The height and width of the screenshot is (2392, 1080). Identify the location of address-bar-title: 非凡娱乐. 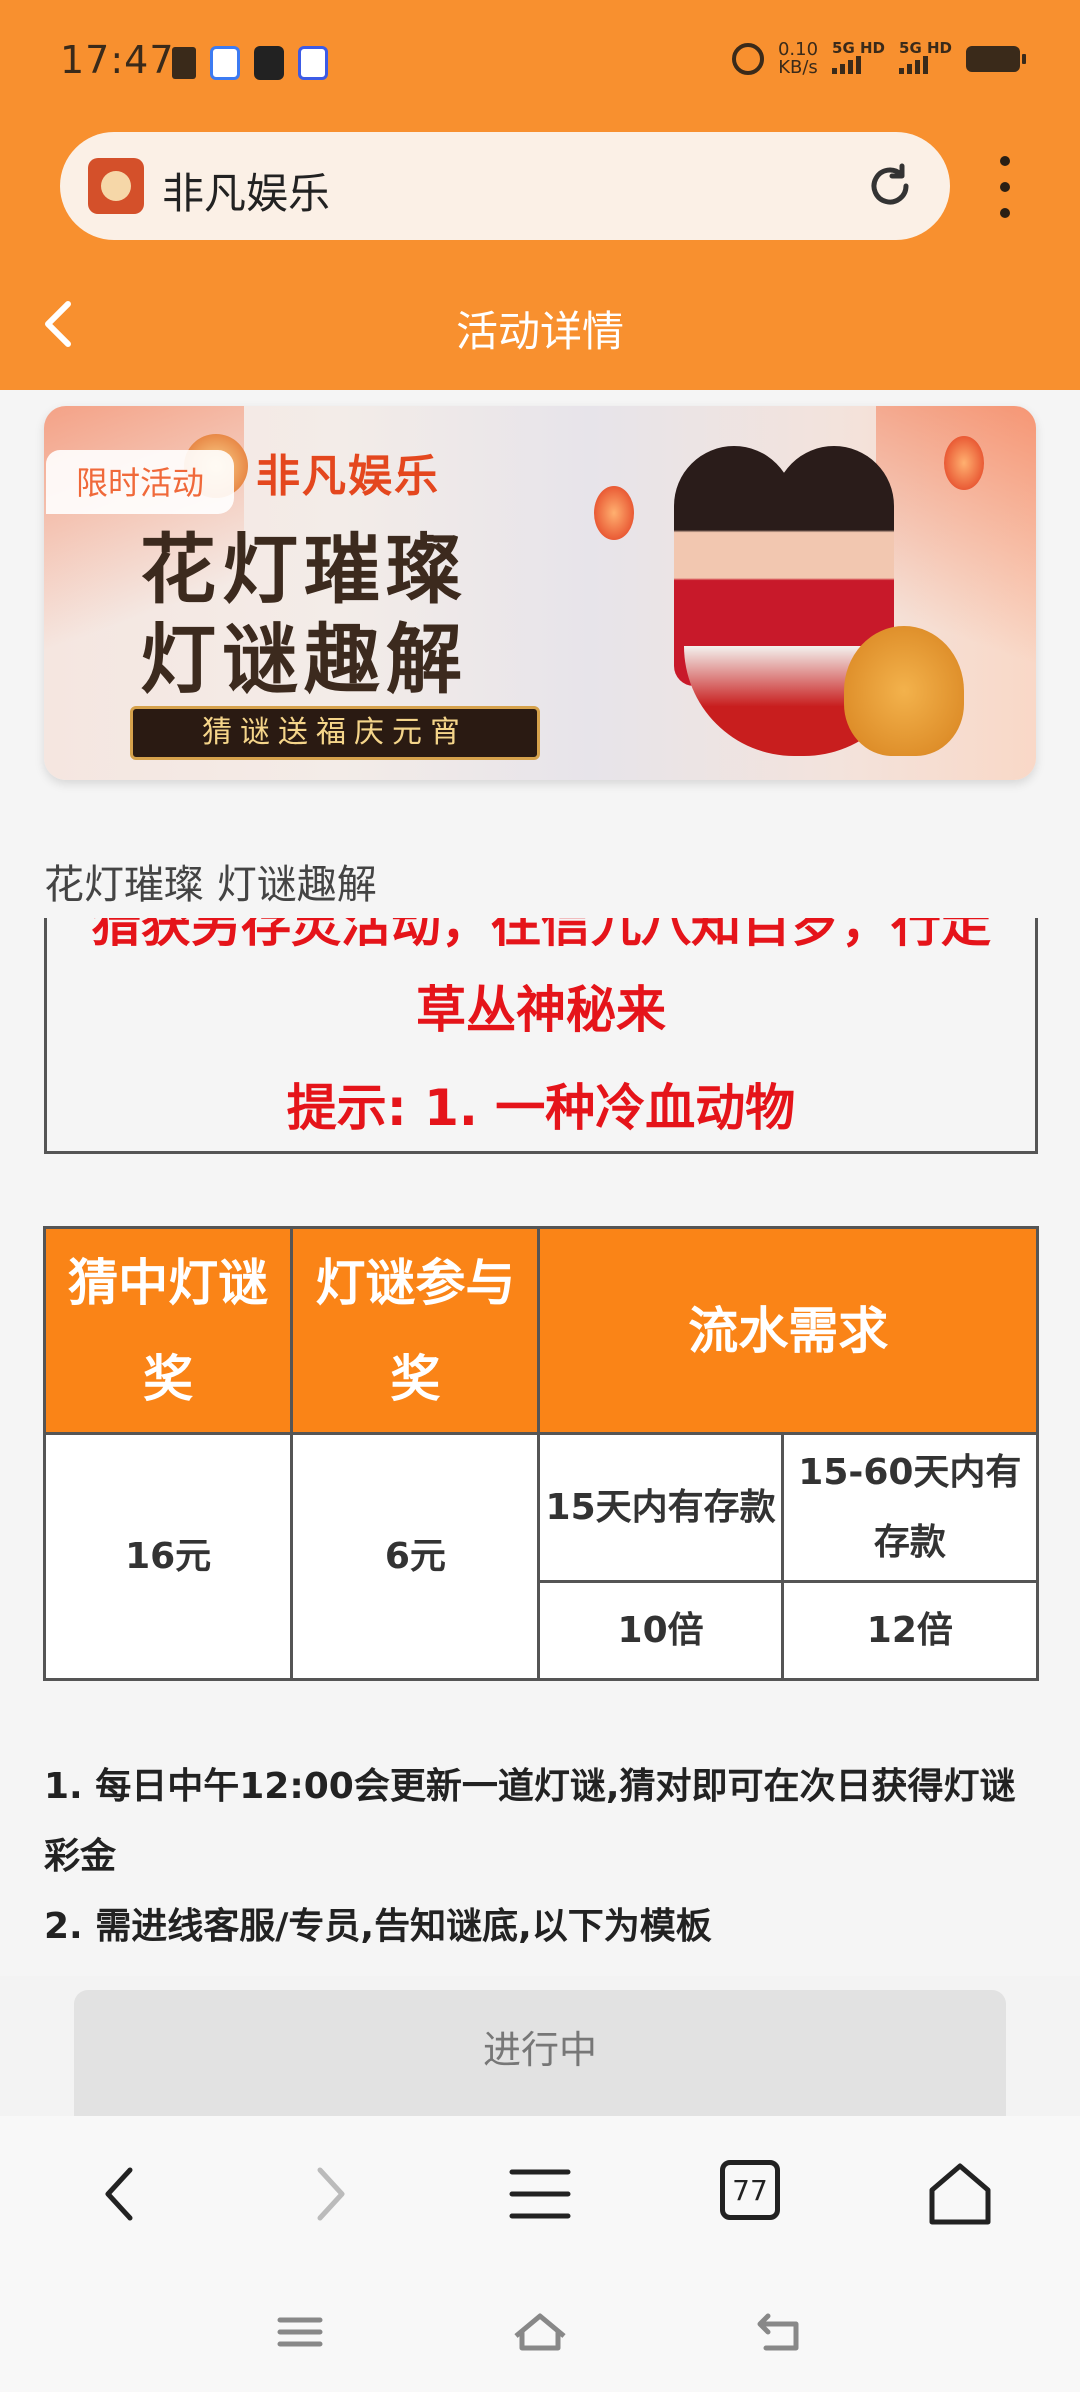
(246, 190).